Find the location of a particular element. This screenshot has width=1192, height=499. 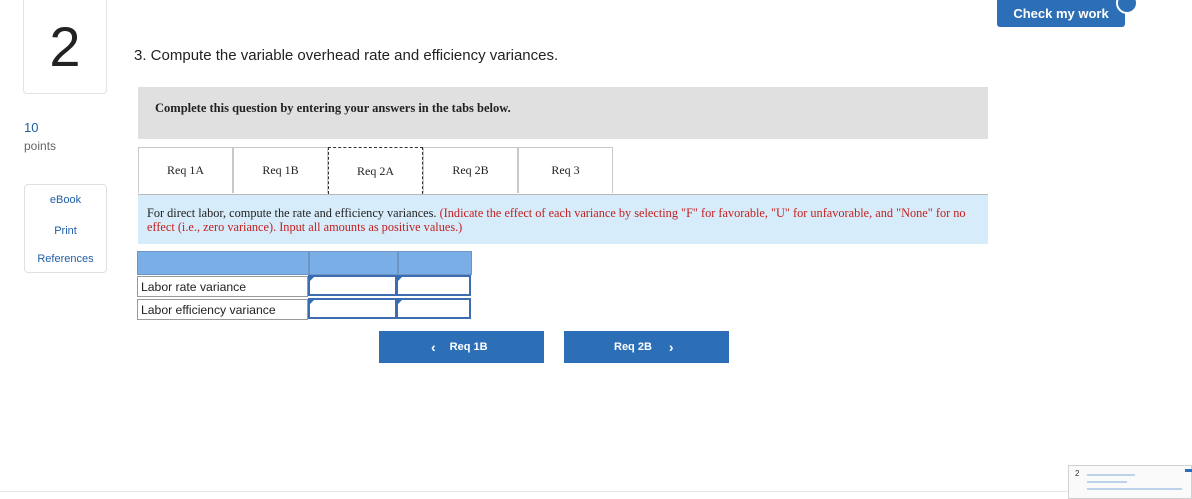

chevron-left-icon: ‹ is located at coordinates (433, 347).